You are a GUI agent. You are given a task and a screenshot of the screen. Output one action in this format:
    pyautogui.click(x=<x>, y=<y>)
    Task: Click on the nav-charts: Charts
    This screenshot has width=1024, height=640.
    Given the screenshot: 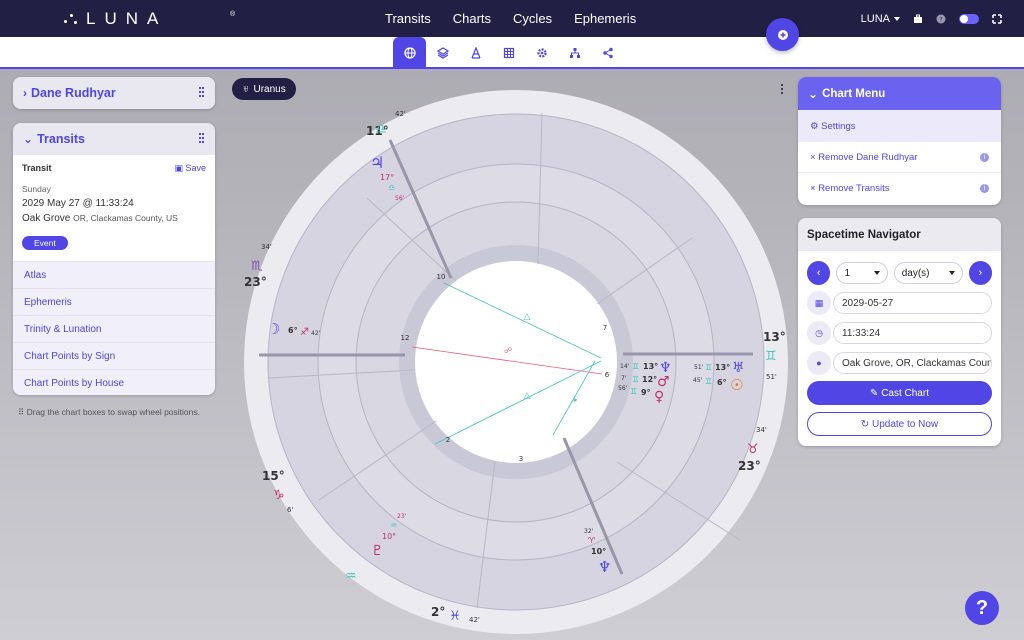 What is the action you would take?
    pyautogui.click(x=472, y=18)
    